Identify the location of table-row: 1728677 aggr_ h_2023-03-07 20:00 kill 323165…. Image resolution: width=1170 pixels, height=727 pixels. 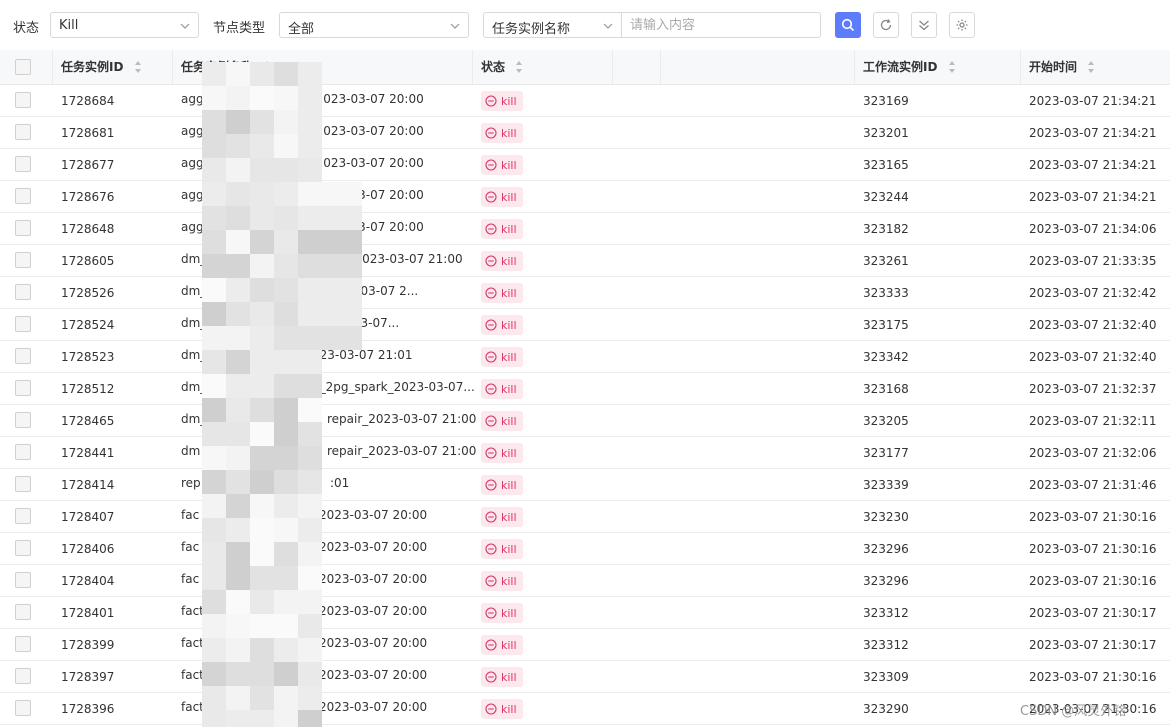
(585, 165).